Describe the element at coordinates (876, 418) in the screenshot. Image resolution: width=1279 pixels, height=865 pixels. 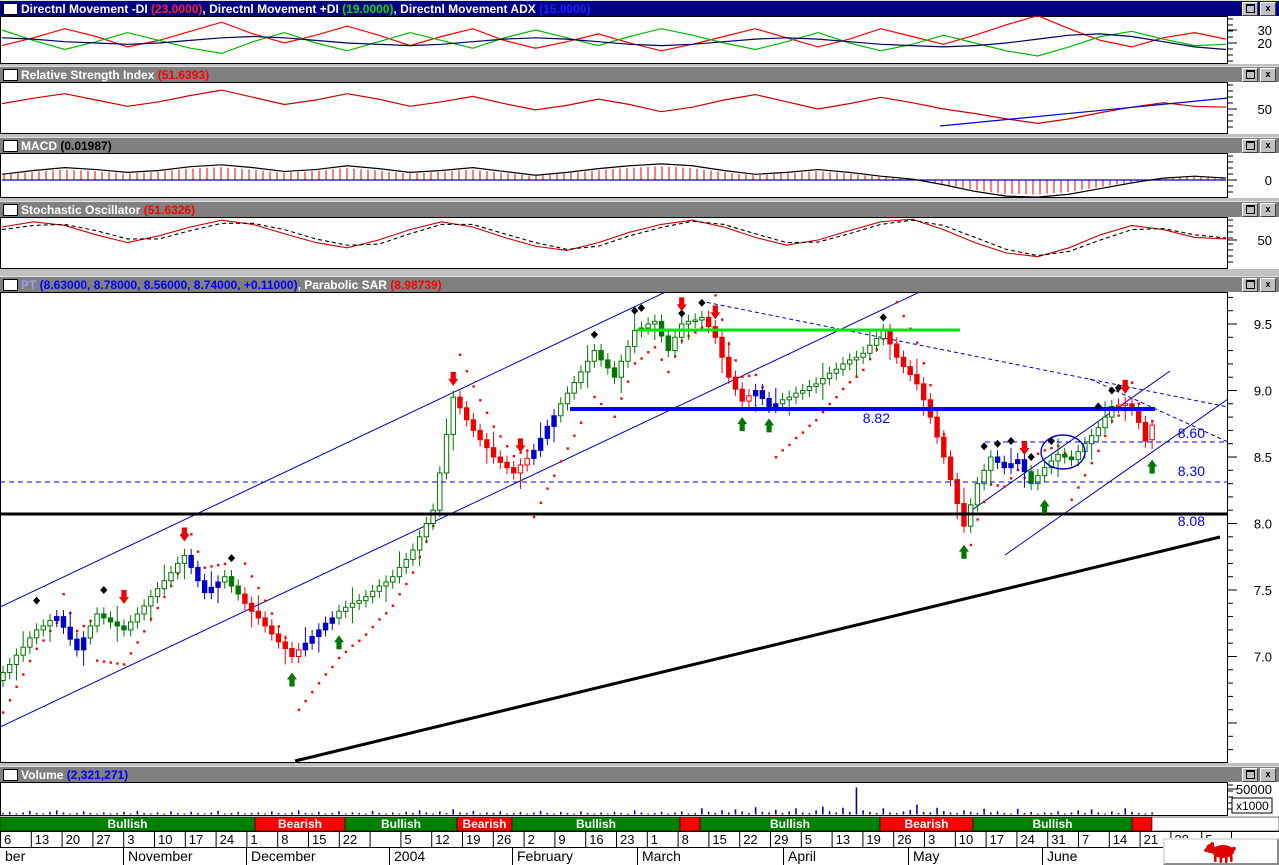
I see `svg-text: 8.82` at that location.